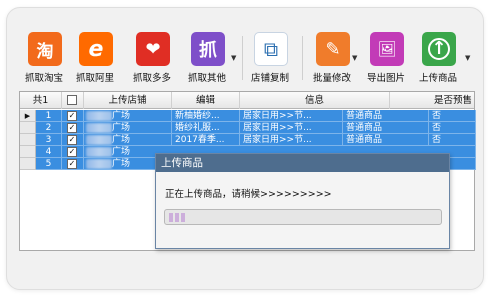 The width and height of the screenshot is (500, 300). Describe the element at coordinates (233, 58) in the screenshot. I see `grab-other-dropdown-icon: ▼` at that location.